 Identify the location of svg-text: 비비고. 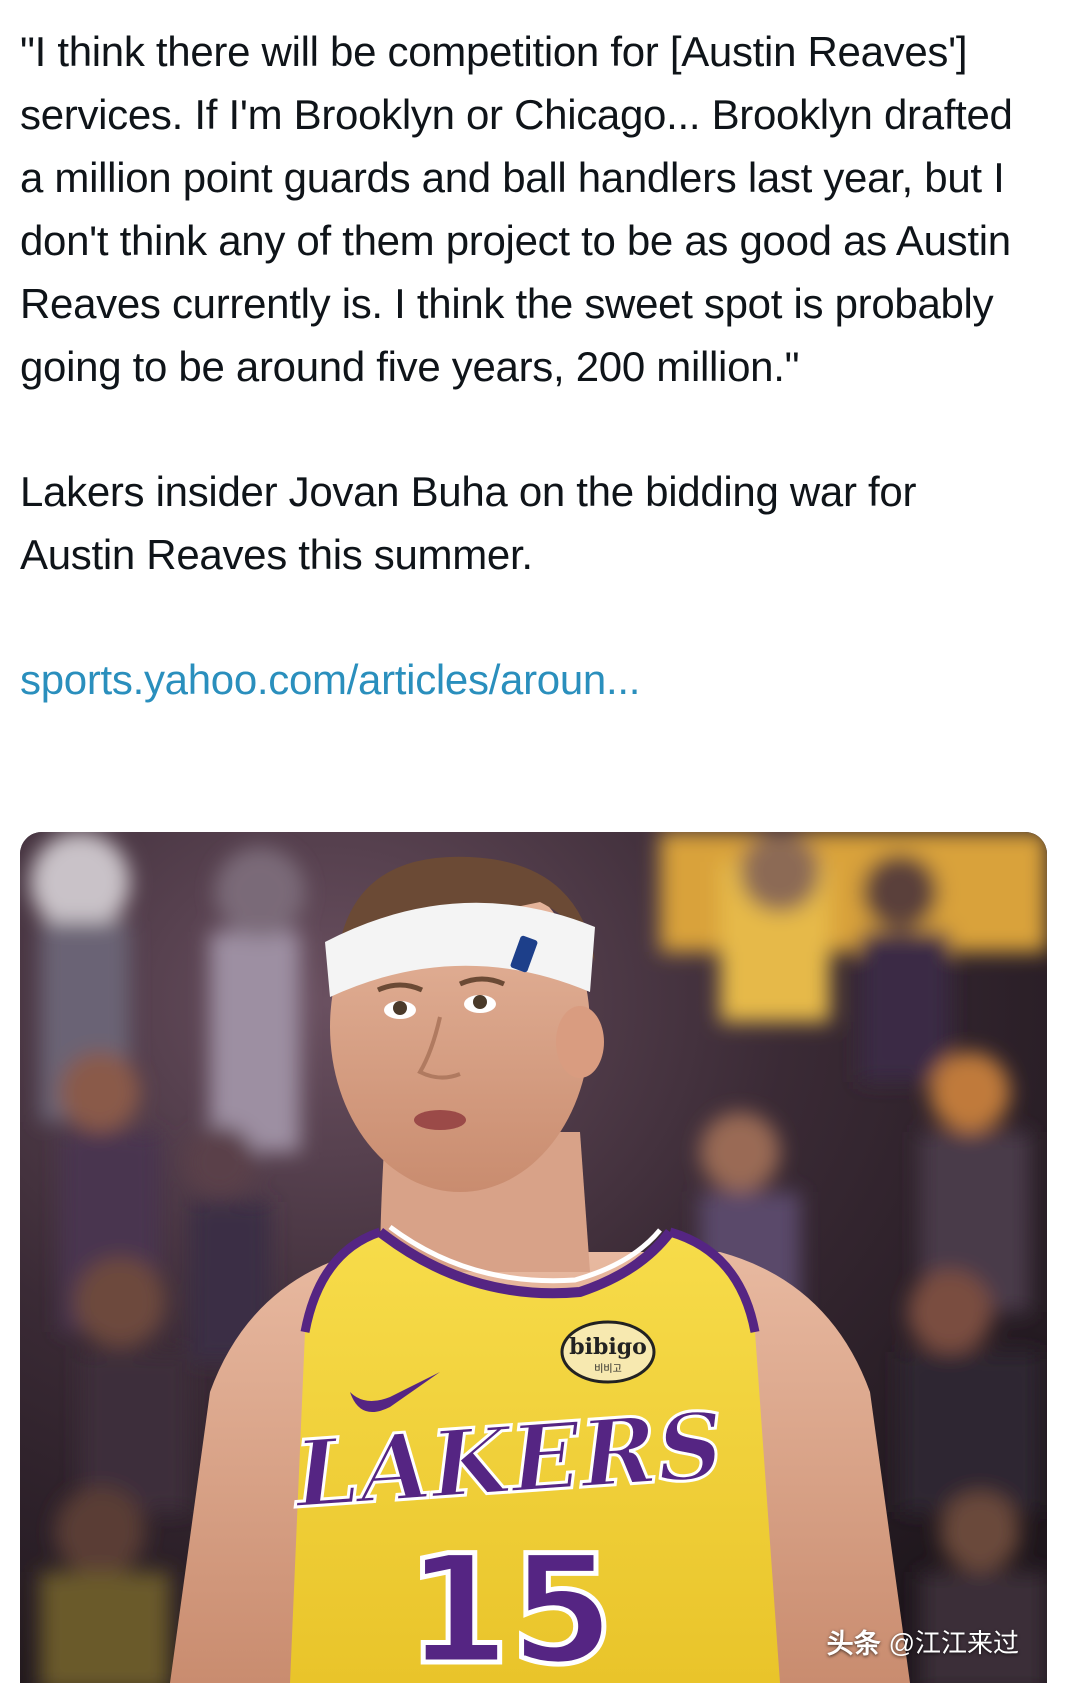
(608, 1369).